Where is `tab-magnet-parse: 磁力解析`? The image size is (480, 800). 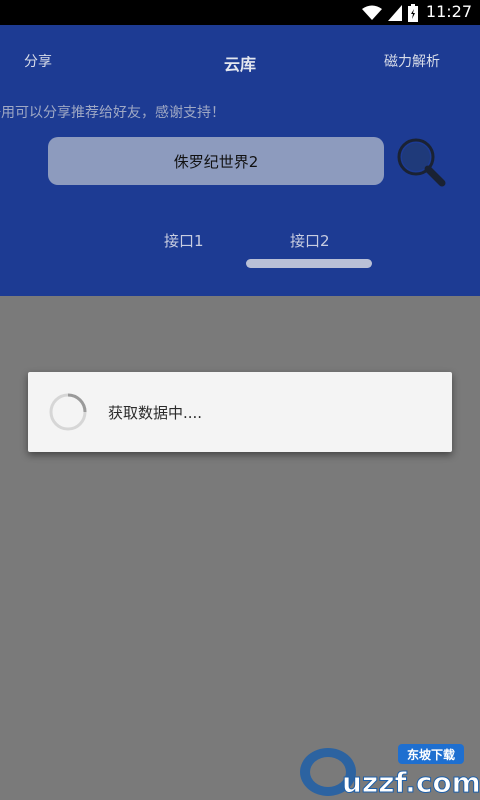 tab-magnet-parse: 磁力解析 is located at coordinates (412, 61).